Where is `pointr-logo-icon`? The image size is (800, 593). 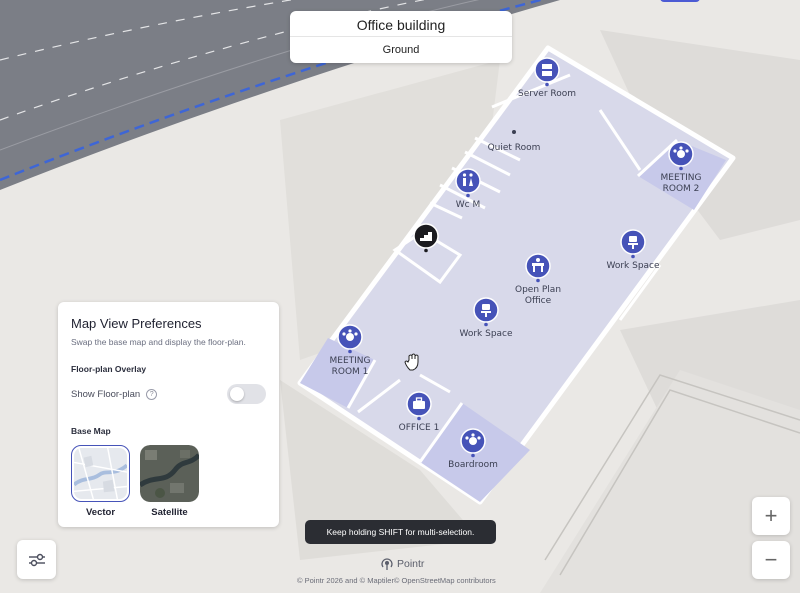 pointr-logo-icon is located at coordinates (387, 564).